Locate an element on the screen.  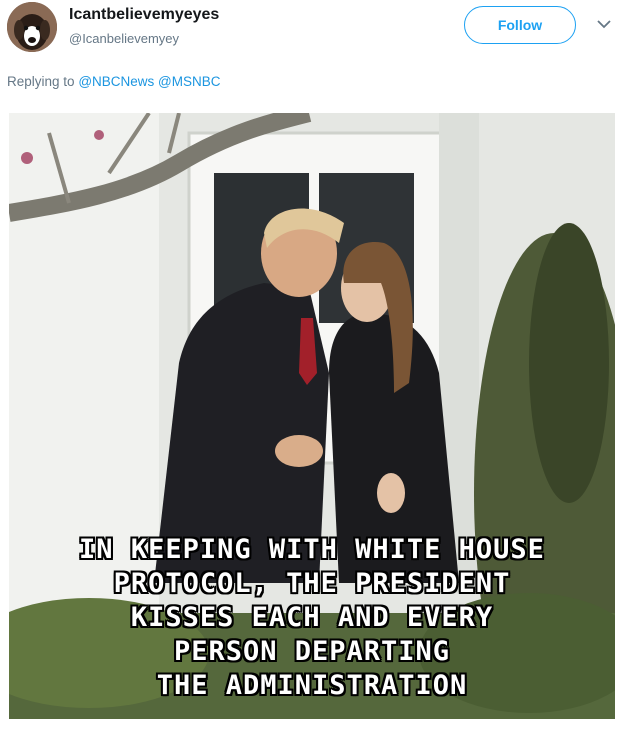
mention-link-nbcnews: @NBCNews is located at coordinates (116, 81).